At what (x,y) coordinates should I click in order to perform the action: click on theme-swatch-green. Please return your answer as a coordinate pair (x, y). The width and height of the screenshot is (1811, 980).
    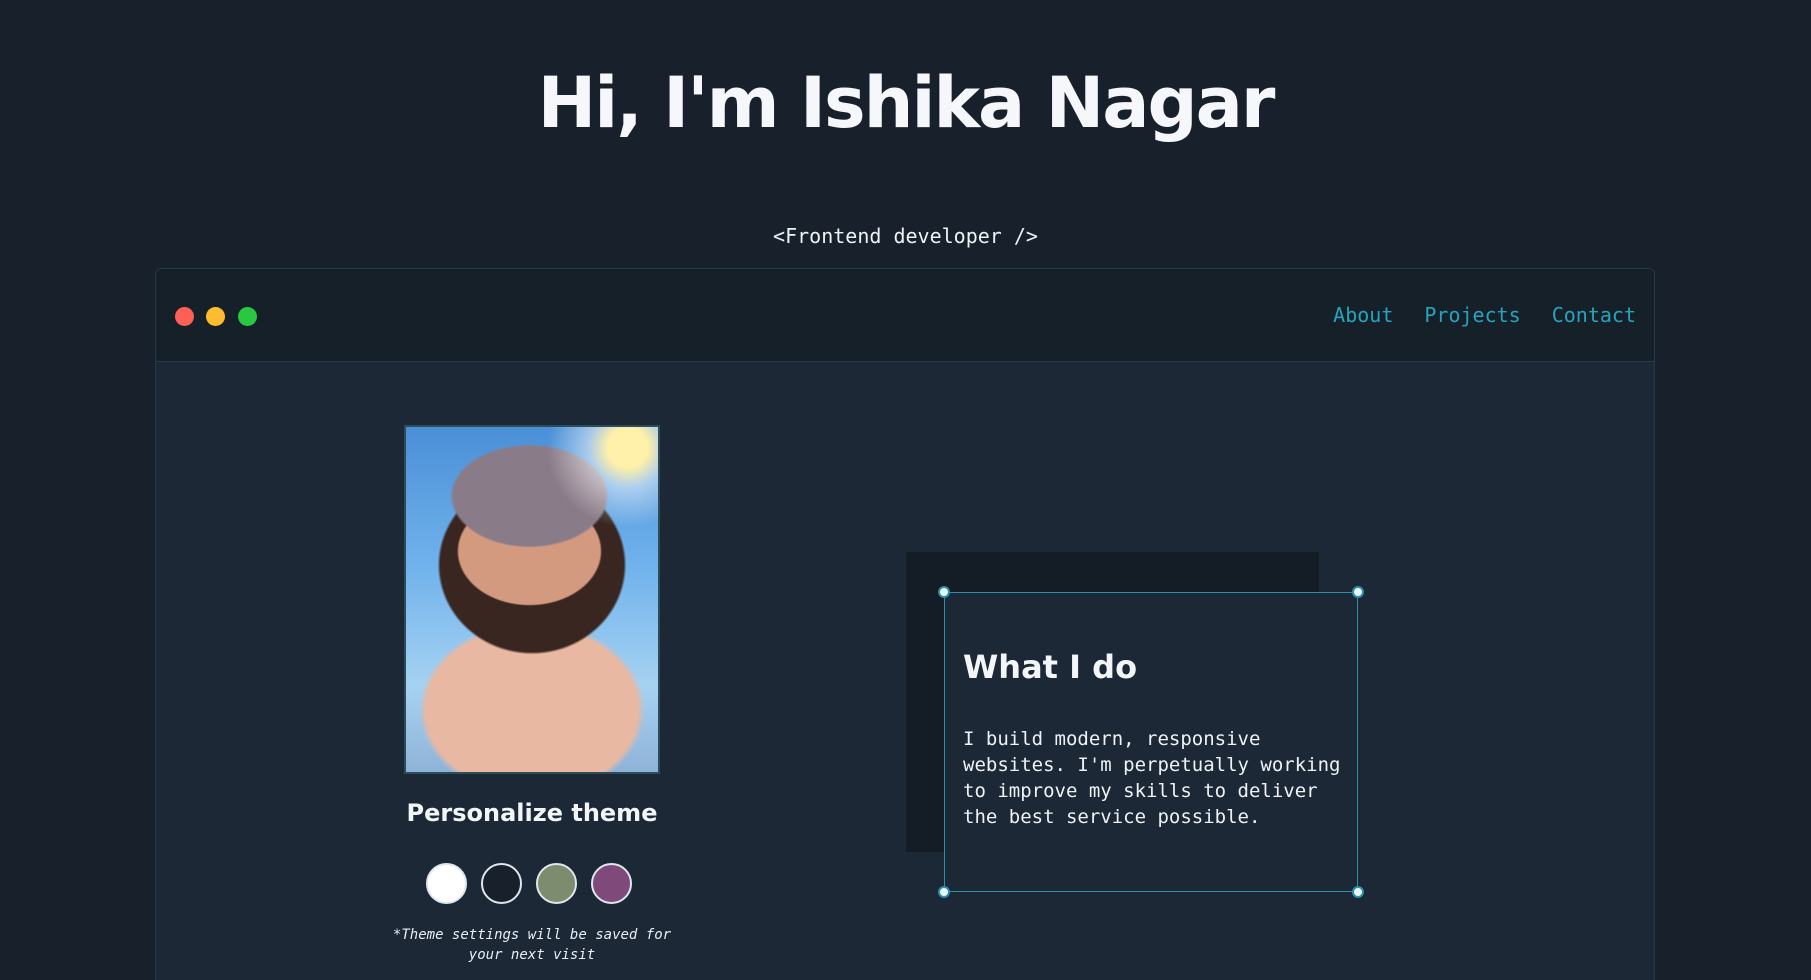
    Looking at the image, I should click on (556, 883).